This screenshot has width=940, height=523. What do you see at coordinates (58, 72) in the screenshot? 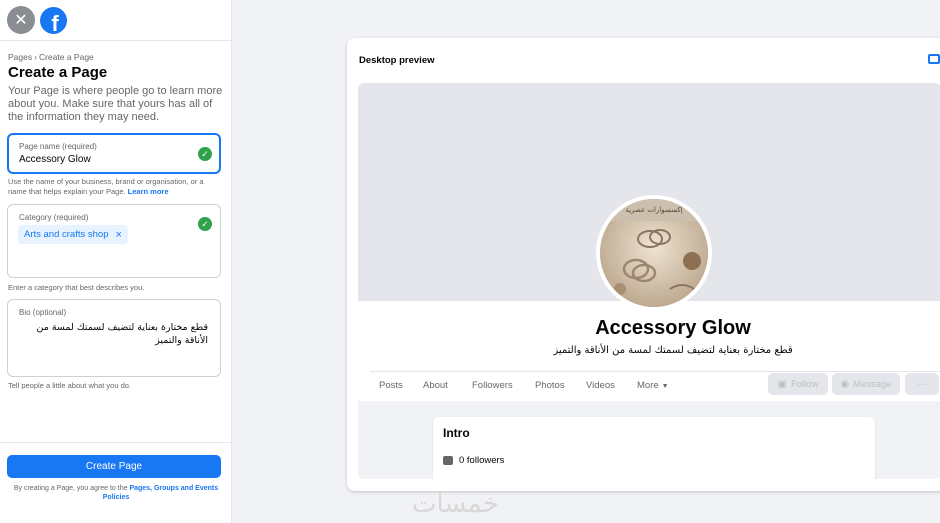
I see `page-title: Create a Page` at bounding box center [58, 72].